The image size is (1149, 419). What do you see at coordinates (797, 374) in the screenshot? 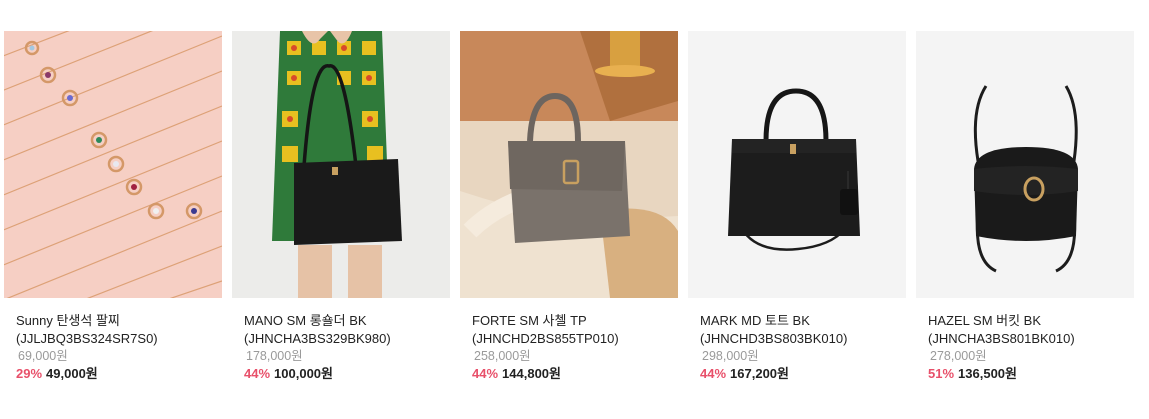
I see `price-row: 44% 167,200원` at bounding box center [797, 374].